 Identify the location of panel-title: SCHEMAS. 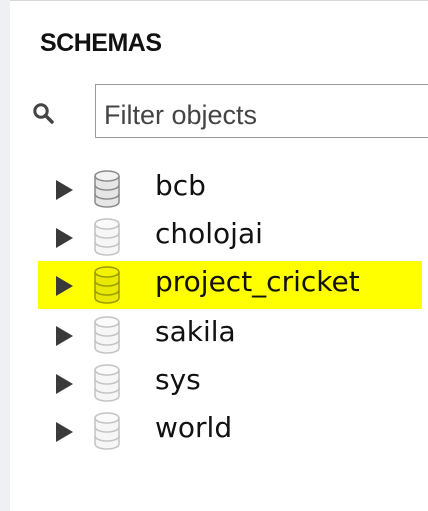
(101, 43).